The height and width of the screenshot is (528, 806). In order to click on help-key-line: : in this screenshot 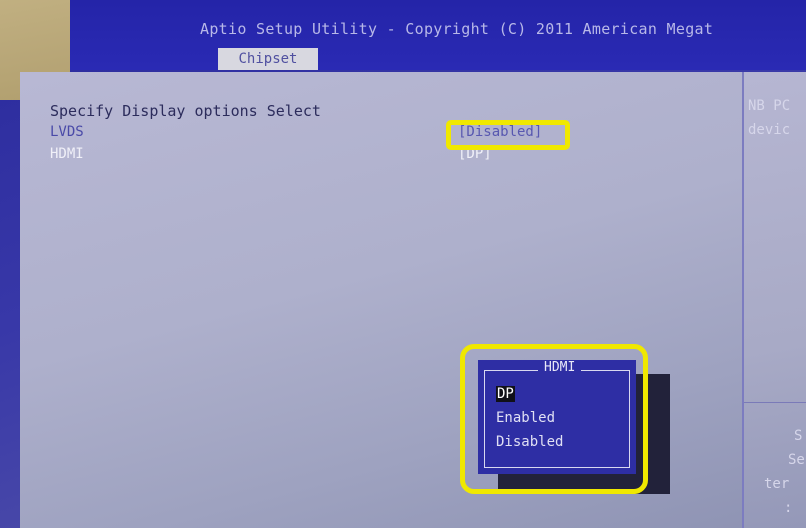, I will do `click(788, 508)`.